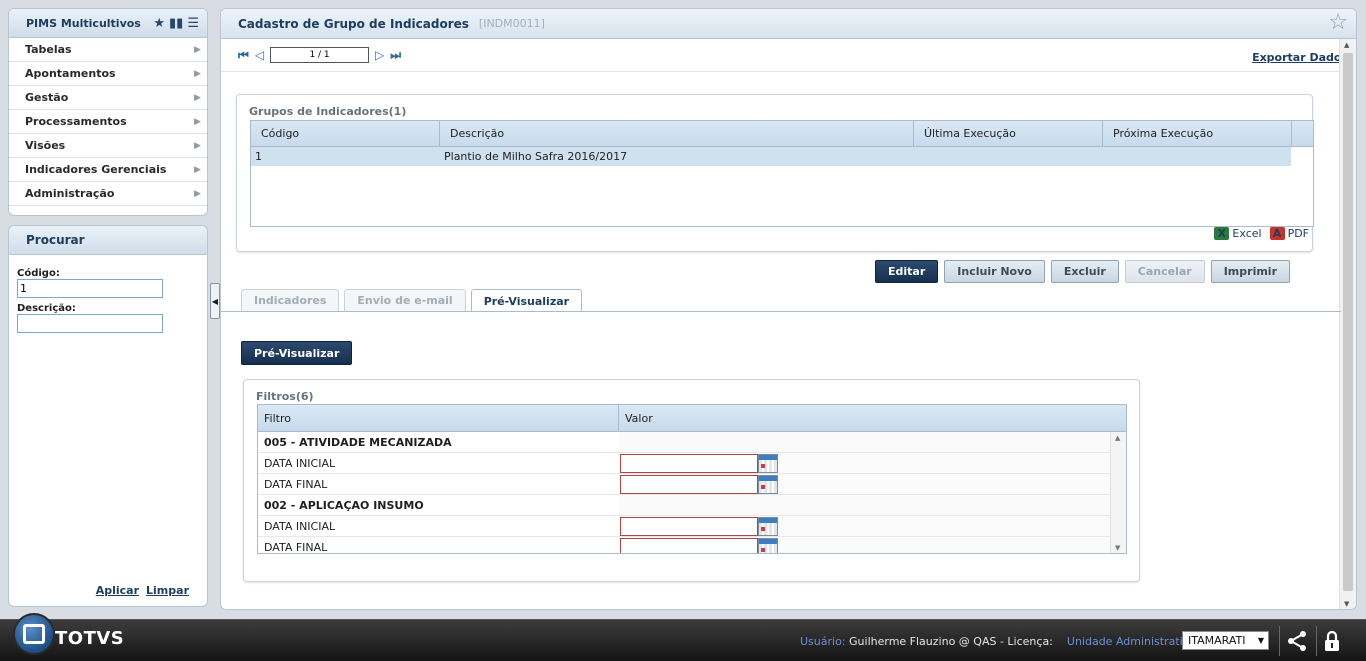 The width and height of the screenshot is (1366, 661). I want to click on collapse-sidebar-handle: ◀, so click(215, 301).